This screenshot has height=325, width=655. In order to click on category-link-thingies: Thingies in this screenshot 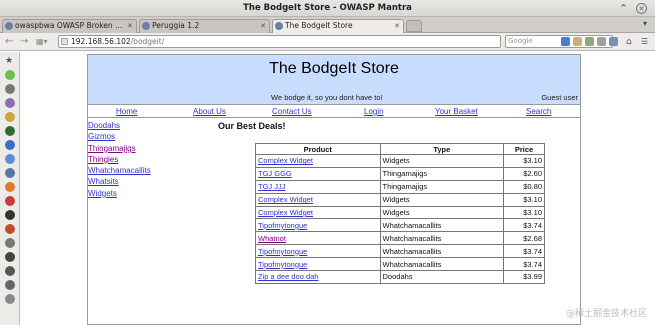, I will do `click(125, 159)`.